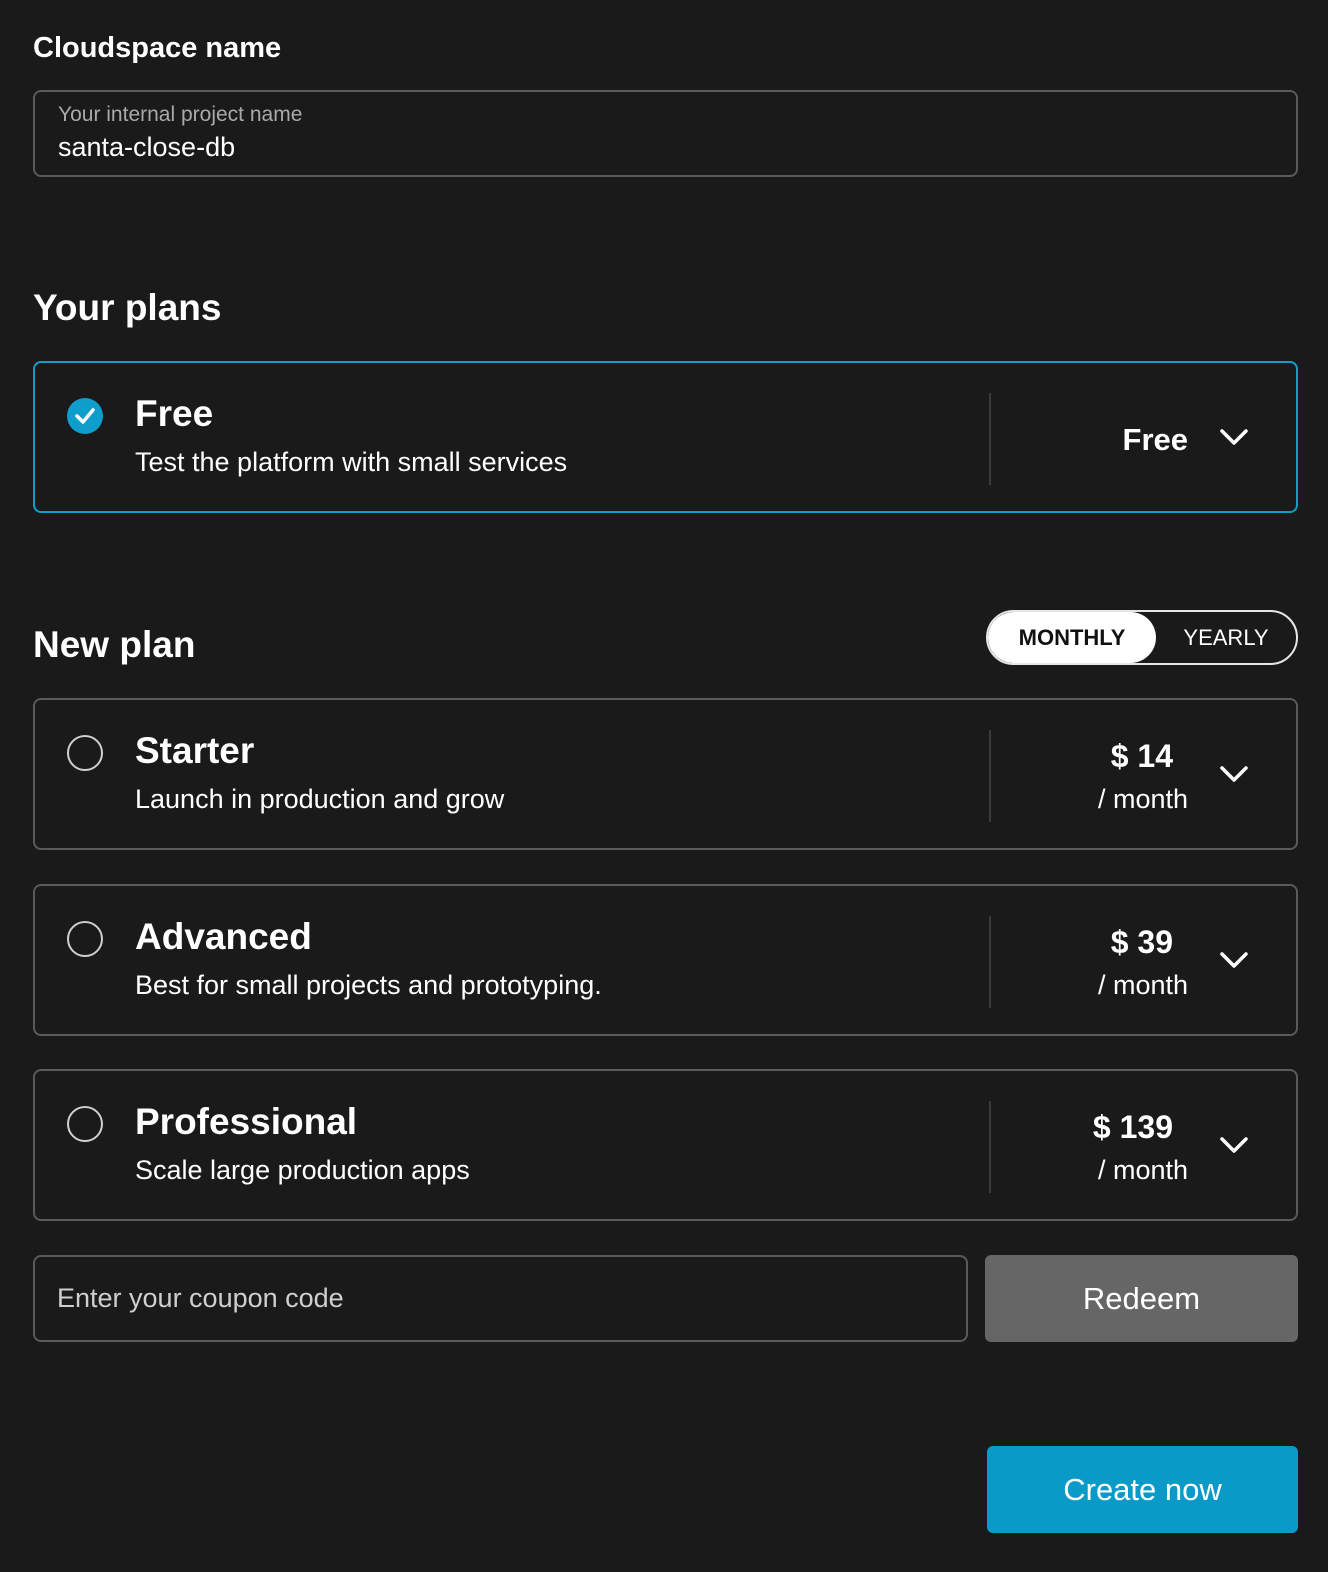  I want to click on cloudspace-name-field-label: Your internal project name, so click(180, 114).